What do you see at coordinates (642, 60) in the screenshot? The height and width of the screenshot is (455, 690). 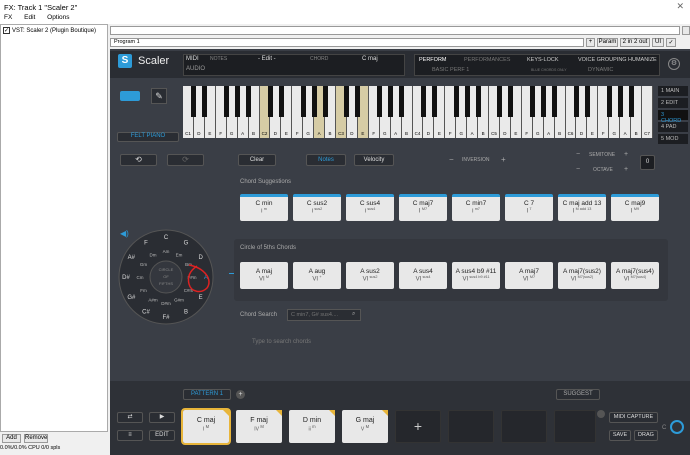 I see `humanize-button: HUMANIZE` at bounding box center [642, 60].